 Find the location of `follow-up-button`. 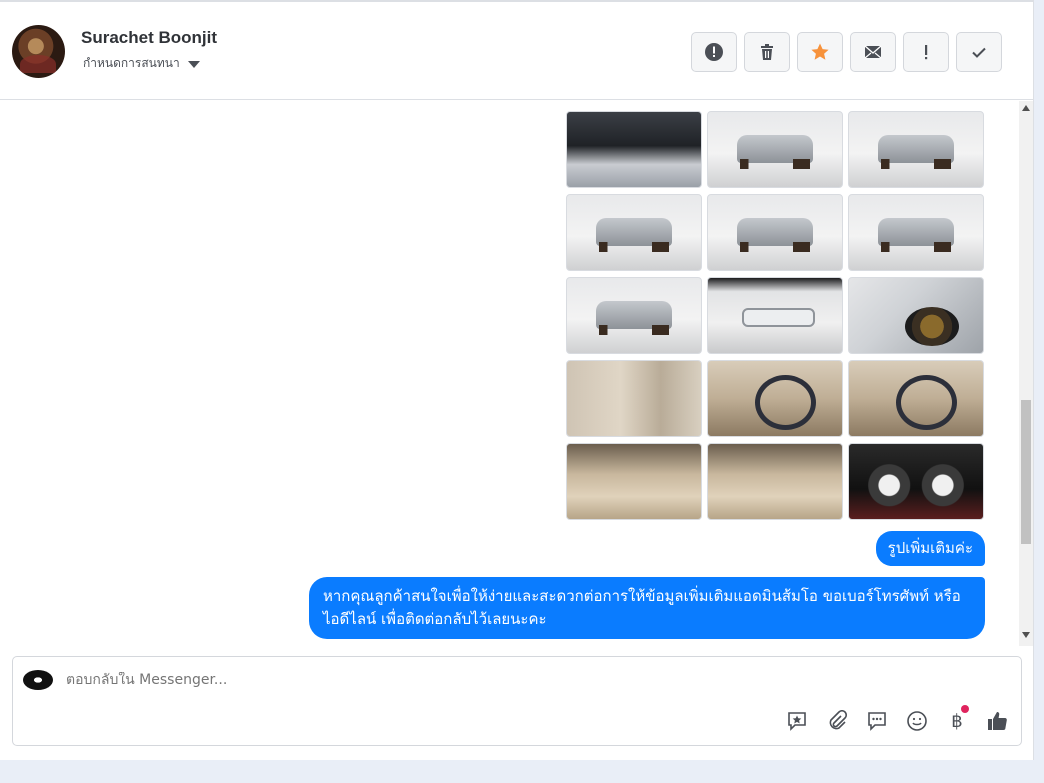

follow-up-button is located at coordinates (926, 52).